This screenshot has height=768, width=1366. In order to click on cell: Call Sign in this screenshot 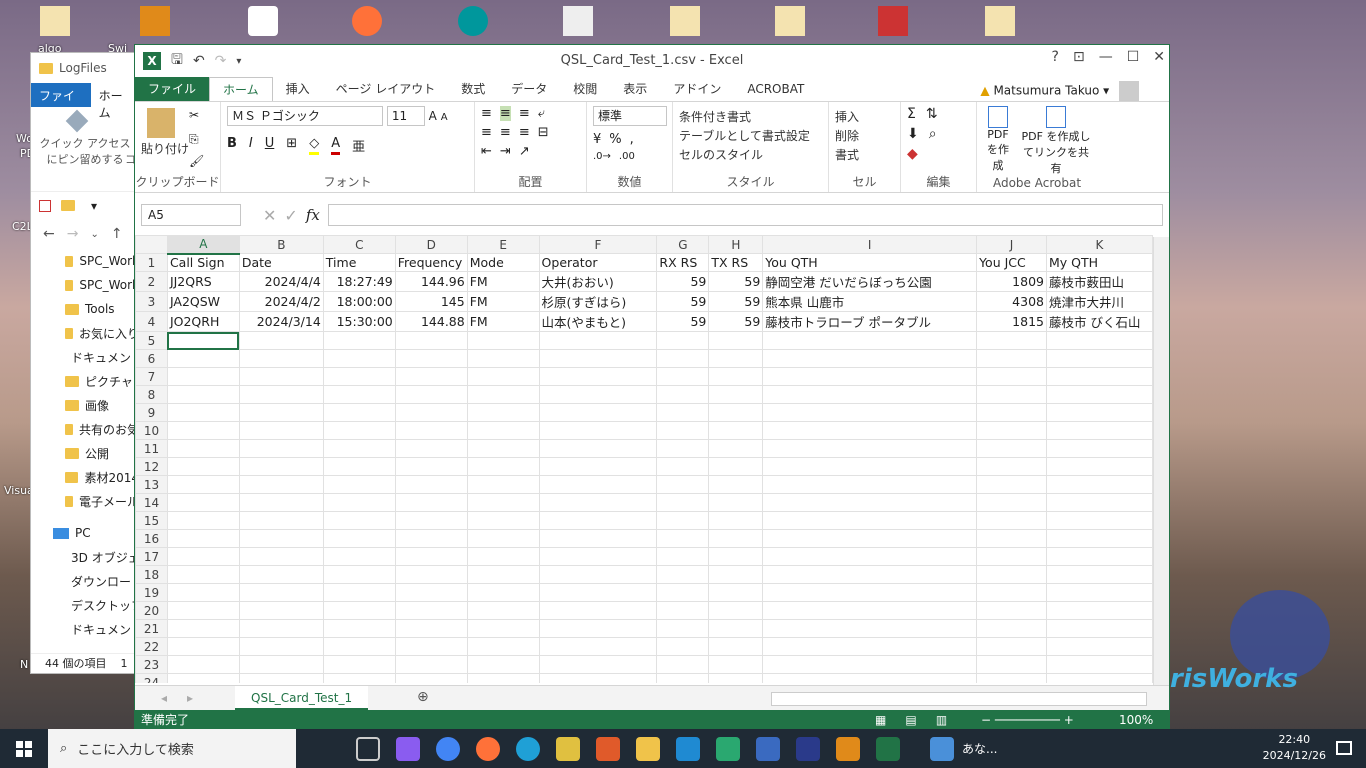, I will do `click(203, 262)`.